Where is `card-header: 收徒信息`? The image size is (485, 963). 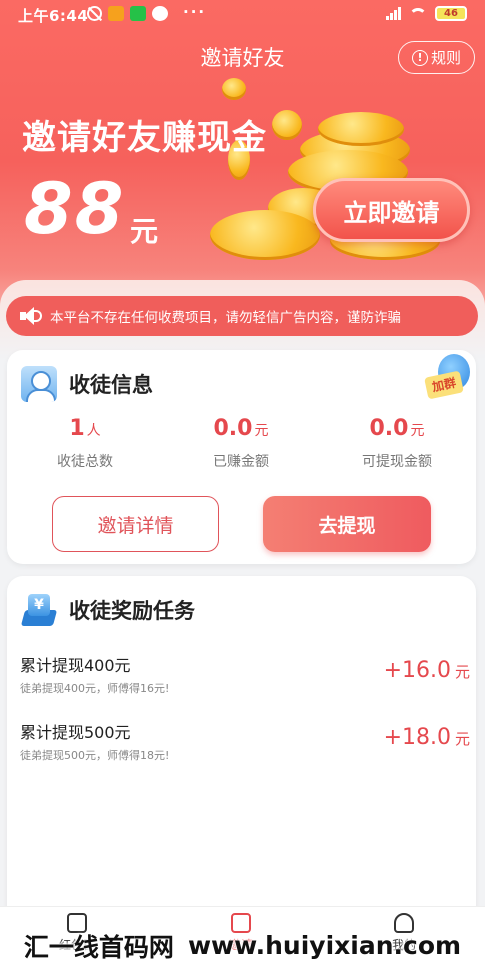
card-header: 收徒信息 is located at coordinates (87, 384).